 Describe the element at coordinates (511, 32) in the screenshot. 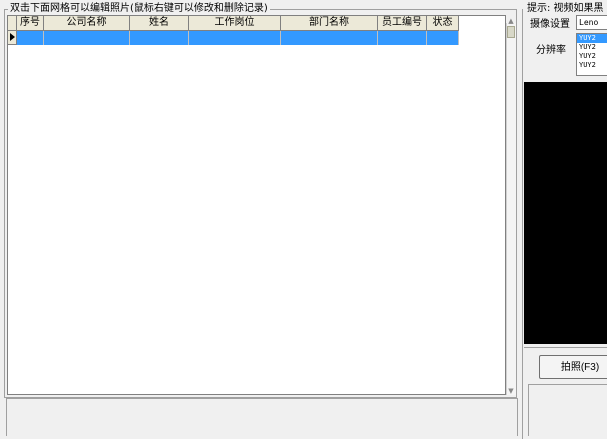

I see `scroll-thumb` at that location.